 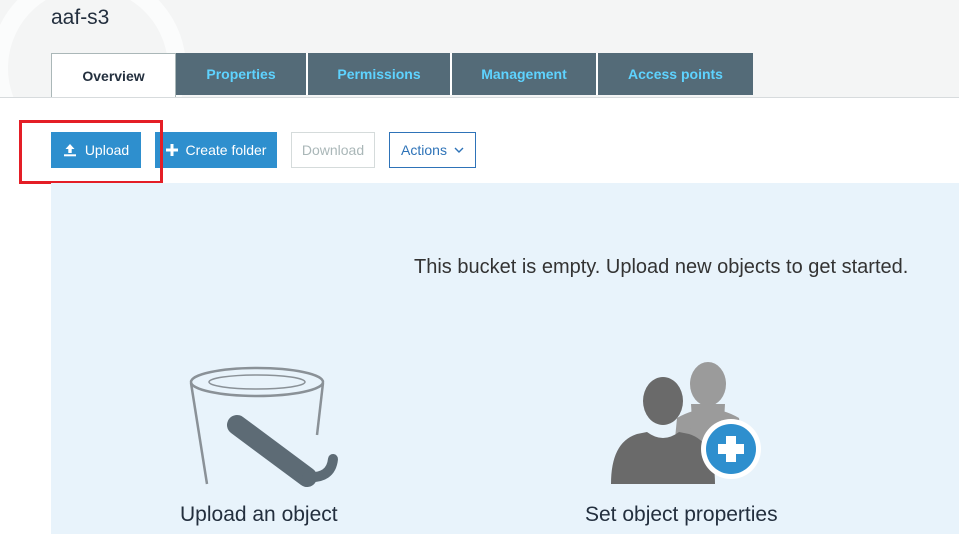 What do you see at coordinates (80, 17) in the screenshot?
I see `bucket-title: aaf-s3` at bounding box center [80, 17].